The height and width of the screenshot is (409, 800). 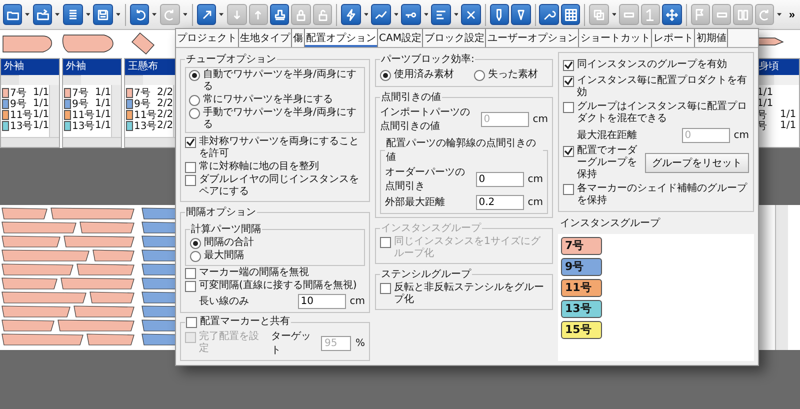 I want to click on tab: CAM設定, so click(x=401, y=38).